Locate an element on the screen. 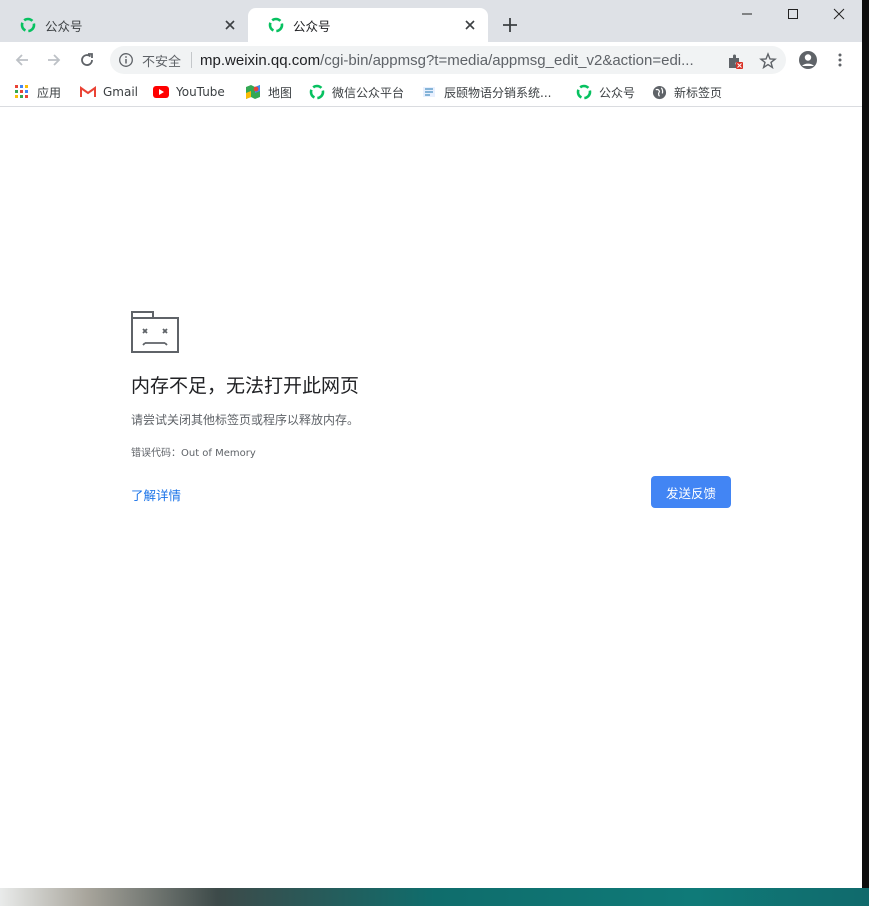 The width and height of the screenshot is (869, 906). close-window-button is located at coordinates (839, 14).